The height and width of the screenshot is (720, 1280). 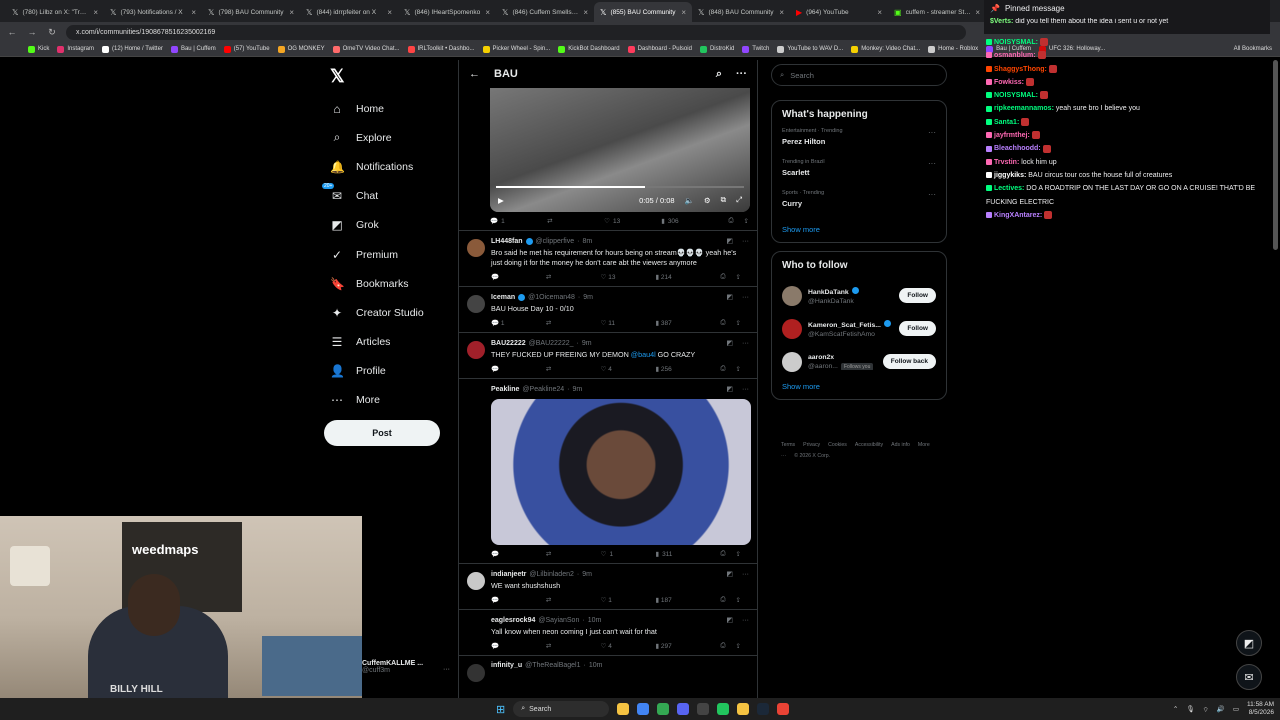 I want to click on search-icon: ⌕, so click(x=719, y=74).